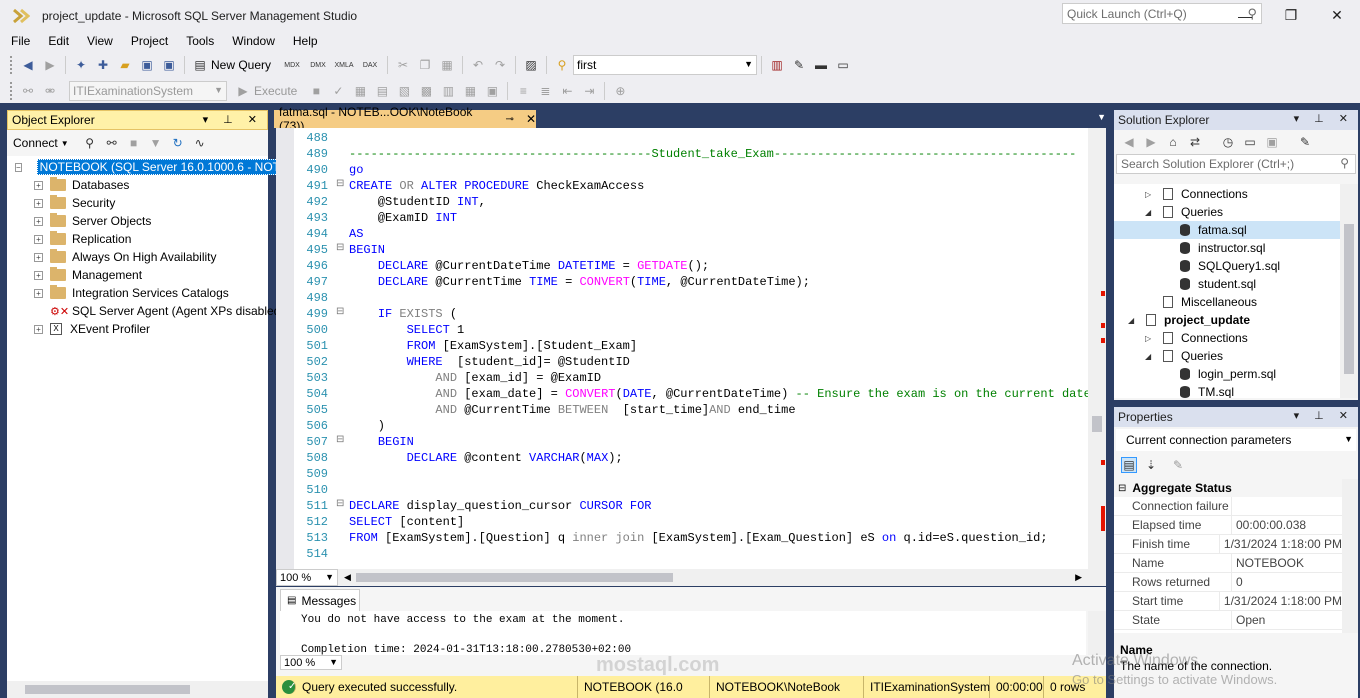 Image resolution: width=1360 pixels, height=698 pixels. I want to click on properties-header: Properties ▾ ⊥ ✕, so click(1236, 417).